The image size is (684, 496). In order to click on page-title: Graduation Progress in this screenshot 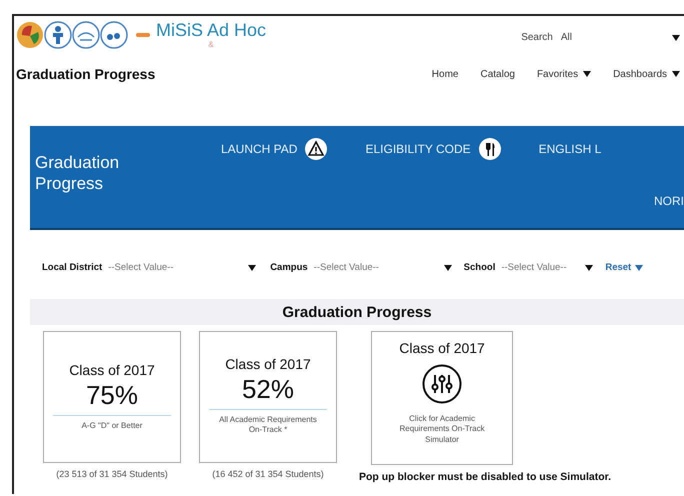, I will do `click(86, 74)`.